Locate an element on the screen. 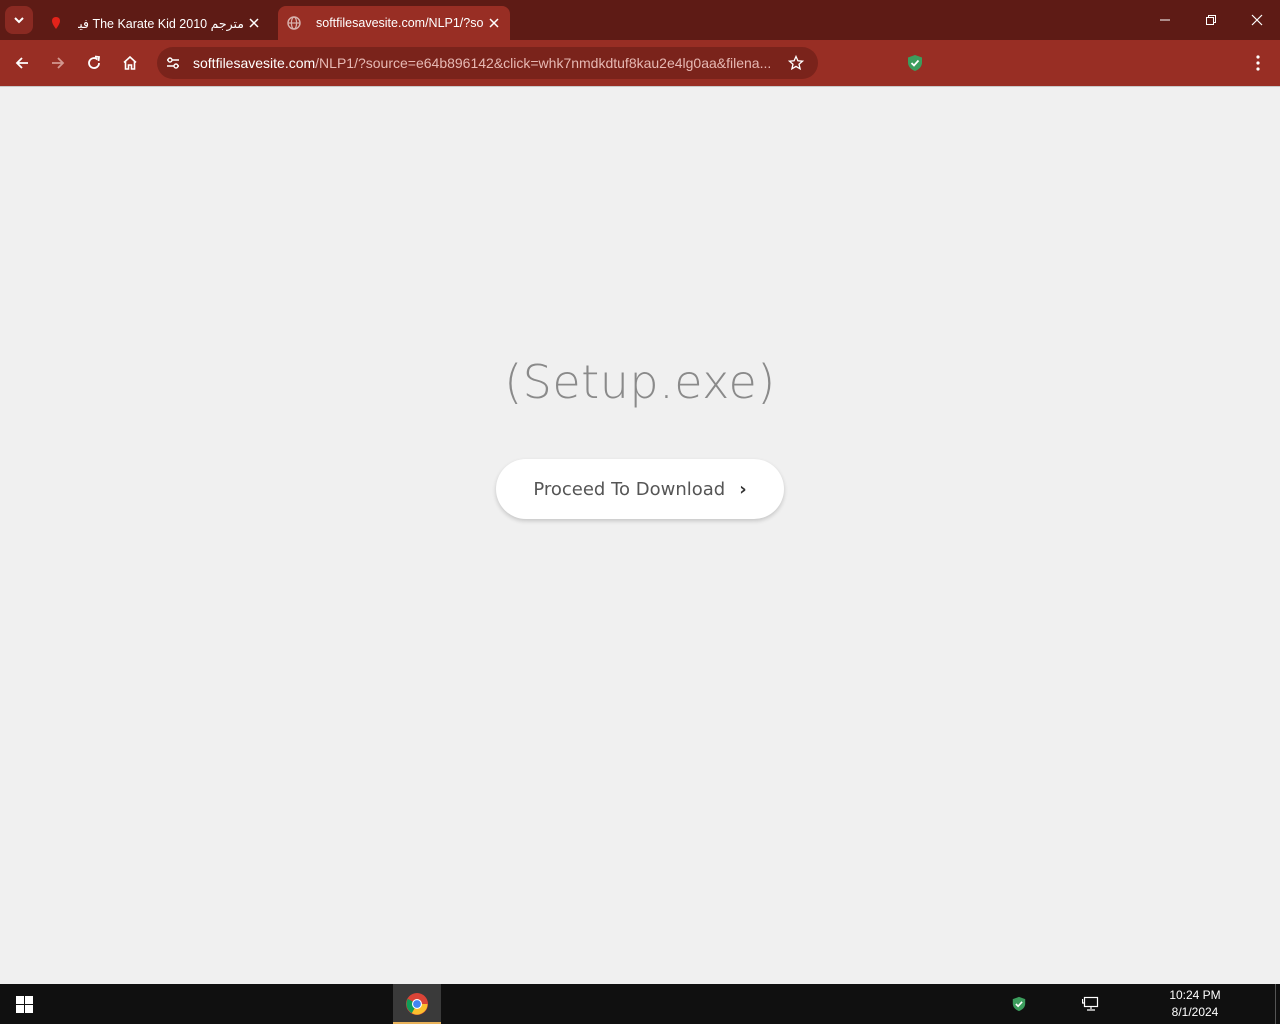 The height and width of the screenshot is (1024, 1280). chrome-taskbar-button is located at coordinates (417, 1004).